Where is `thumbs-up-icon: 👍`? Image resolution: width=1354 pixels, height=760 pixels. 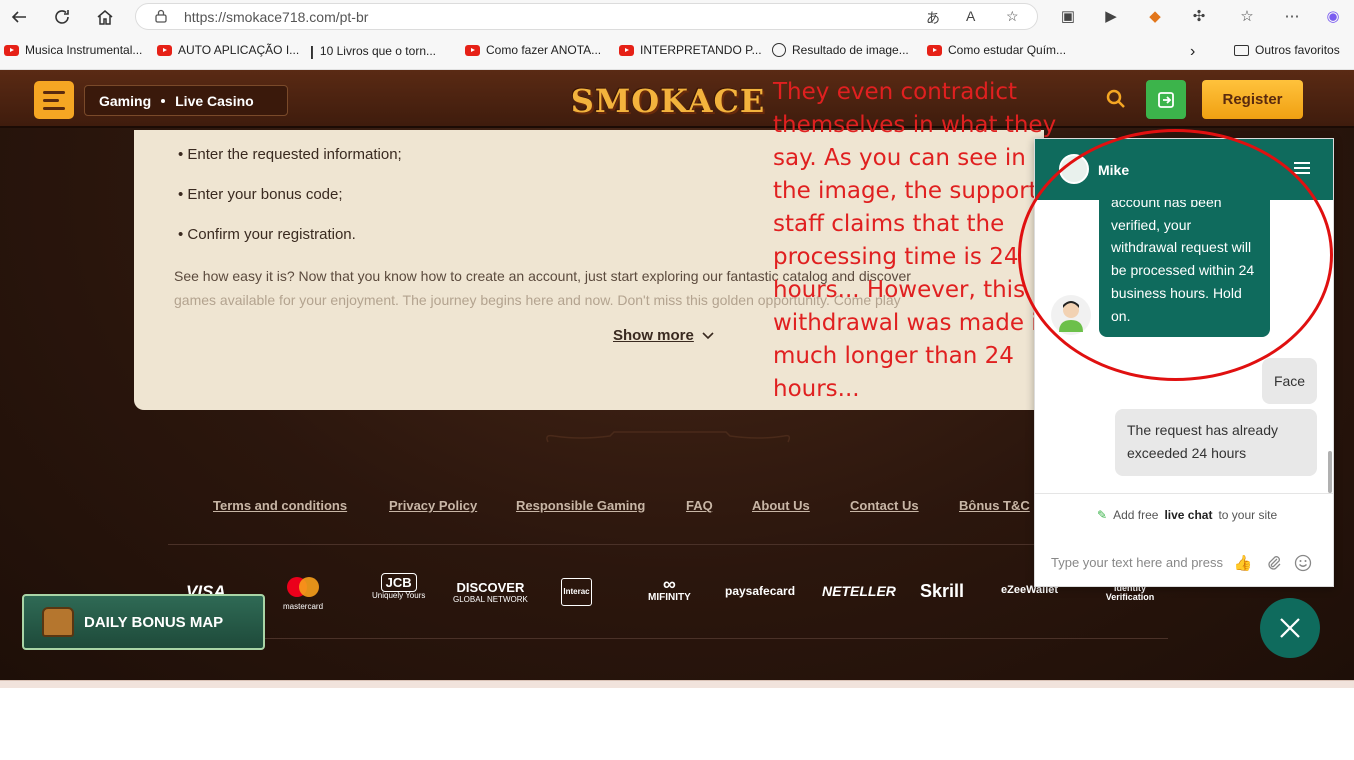 thumbs-up-icon: 👍 is located at coordinates (1243, 563).